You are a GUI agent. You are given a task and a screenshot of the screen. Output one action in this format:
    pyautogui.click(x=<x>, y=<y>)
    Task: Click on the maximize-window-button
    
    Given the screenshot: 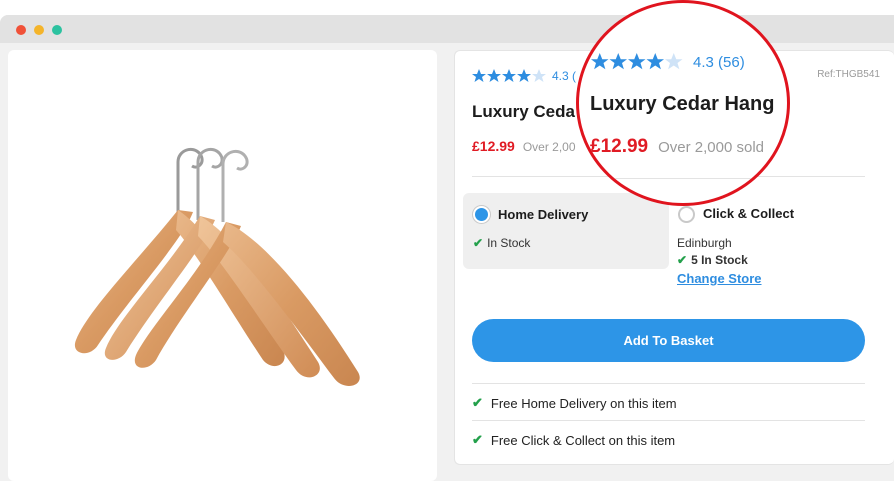 What is the action you would take?
    pyautogui.click(x=57, y=30)
    